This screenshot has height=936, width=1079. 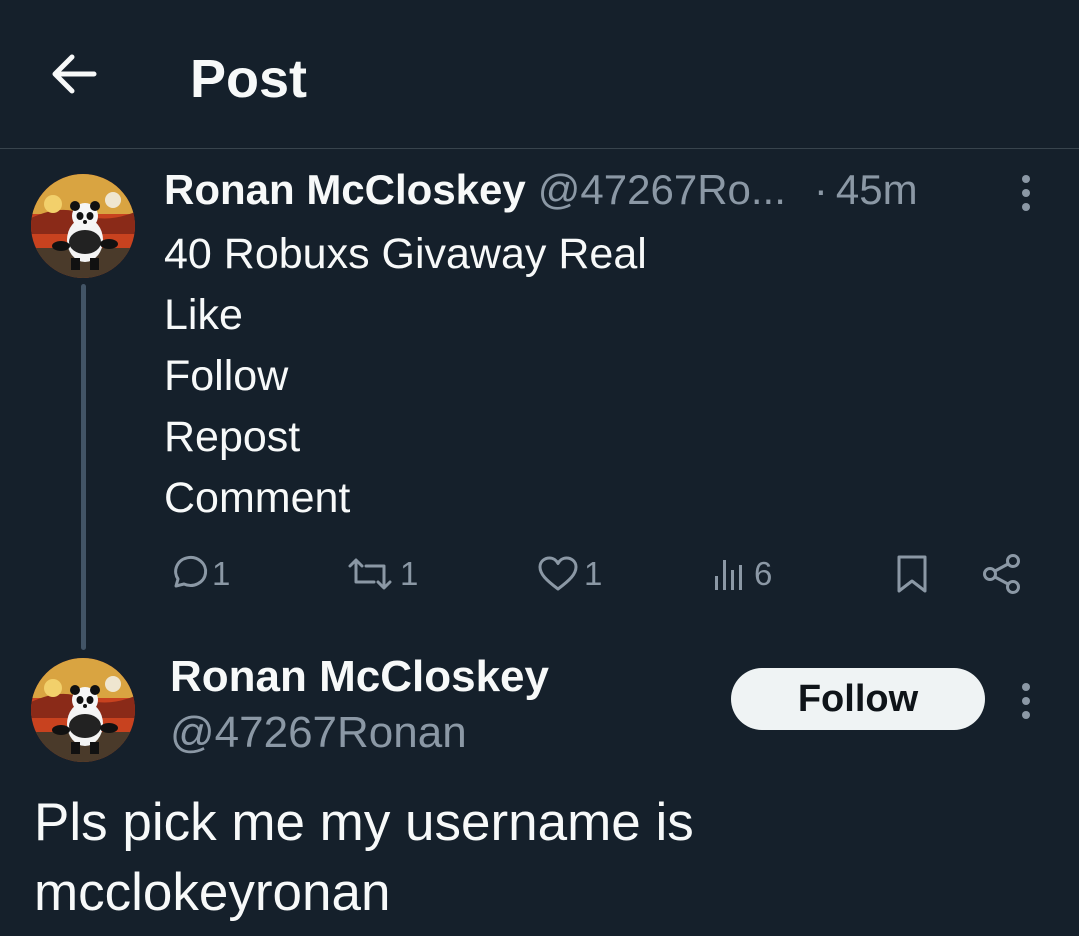 I want to click on views-button: 6, so click(x=742, y=574).